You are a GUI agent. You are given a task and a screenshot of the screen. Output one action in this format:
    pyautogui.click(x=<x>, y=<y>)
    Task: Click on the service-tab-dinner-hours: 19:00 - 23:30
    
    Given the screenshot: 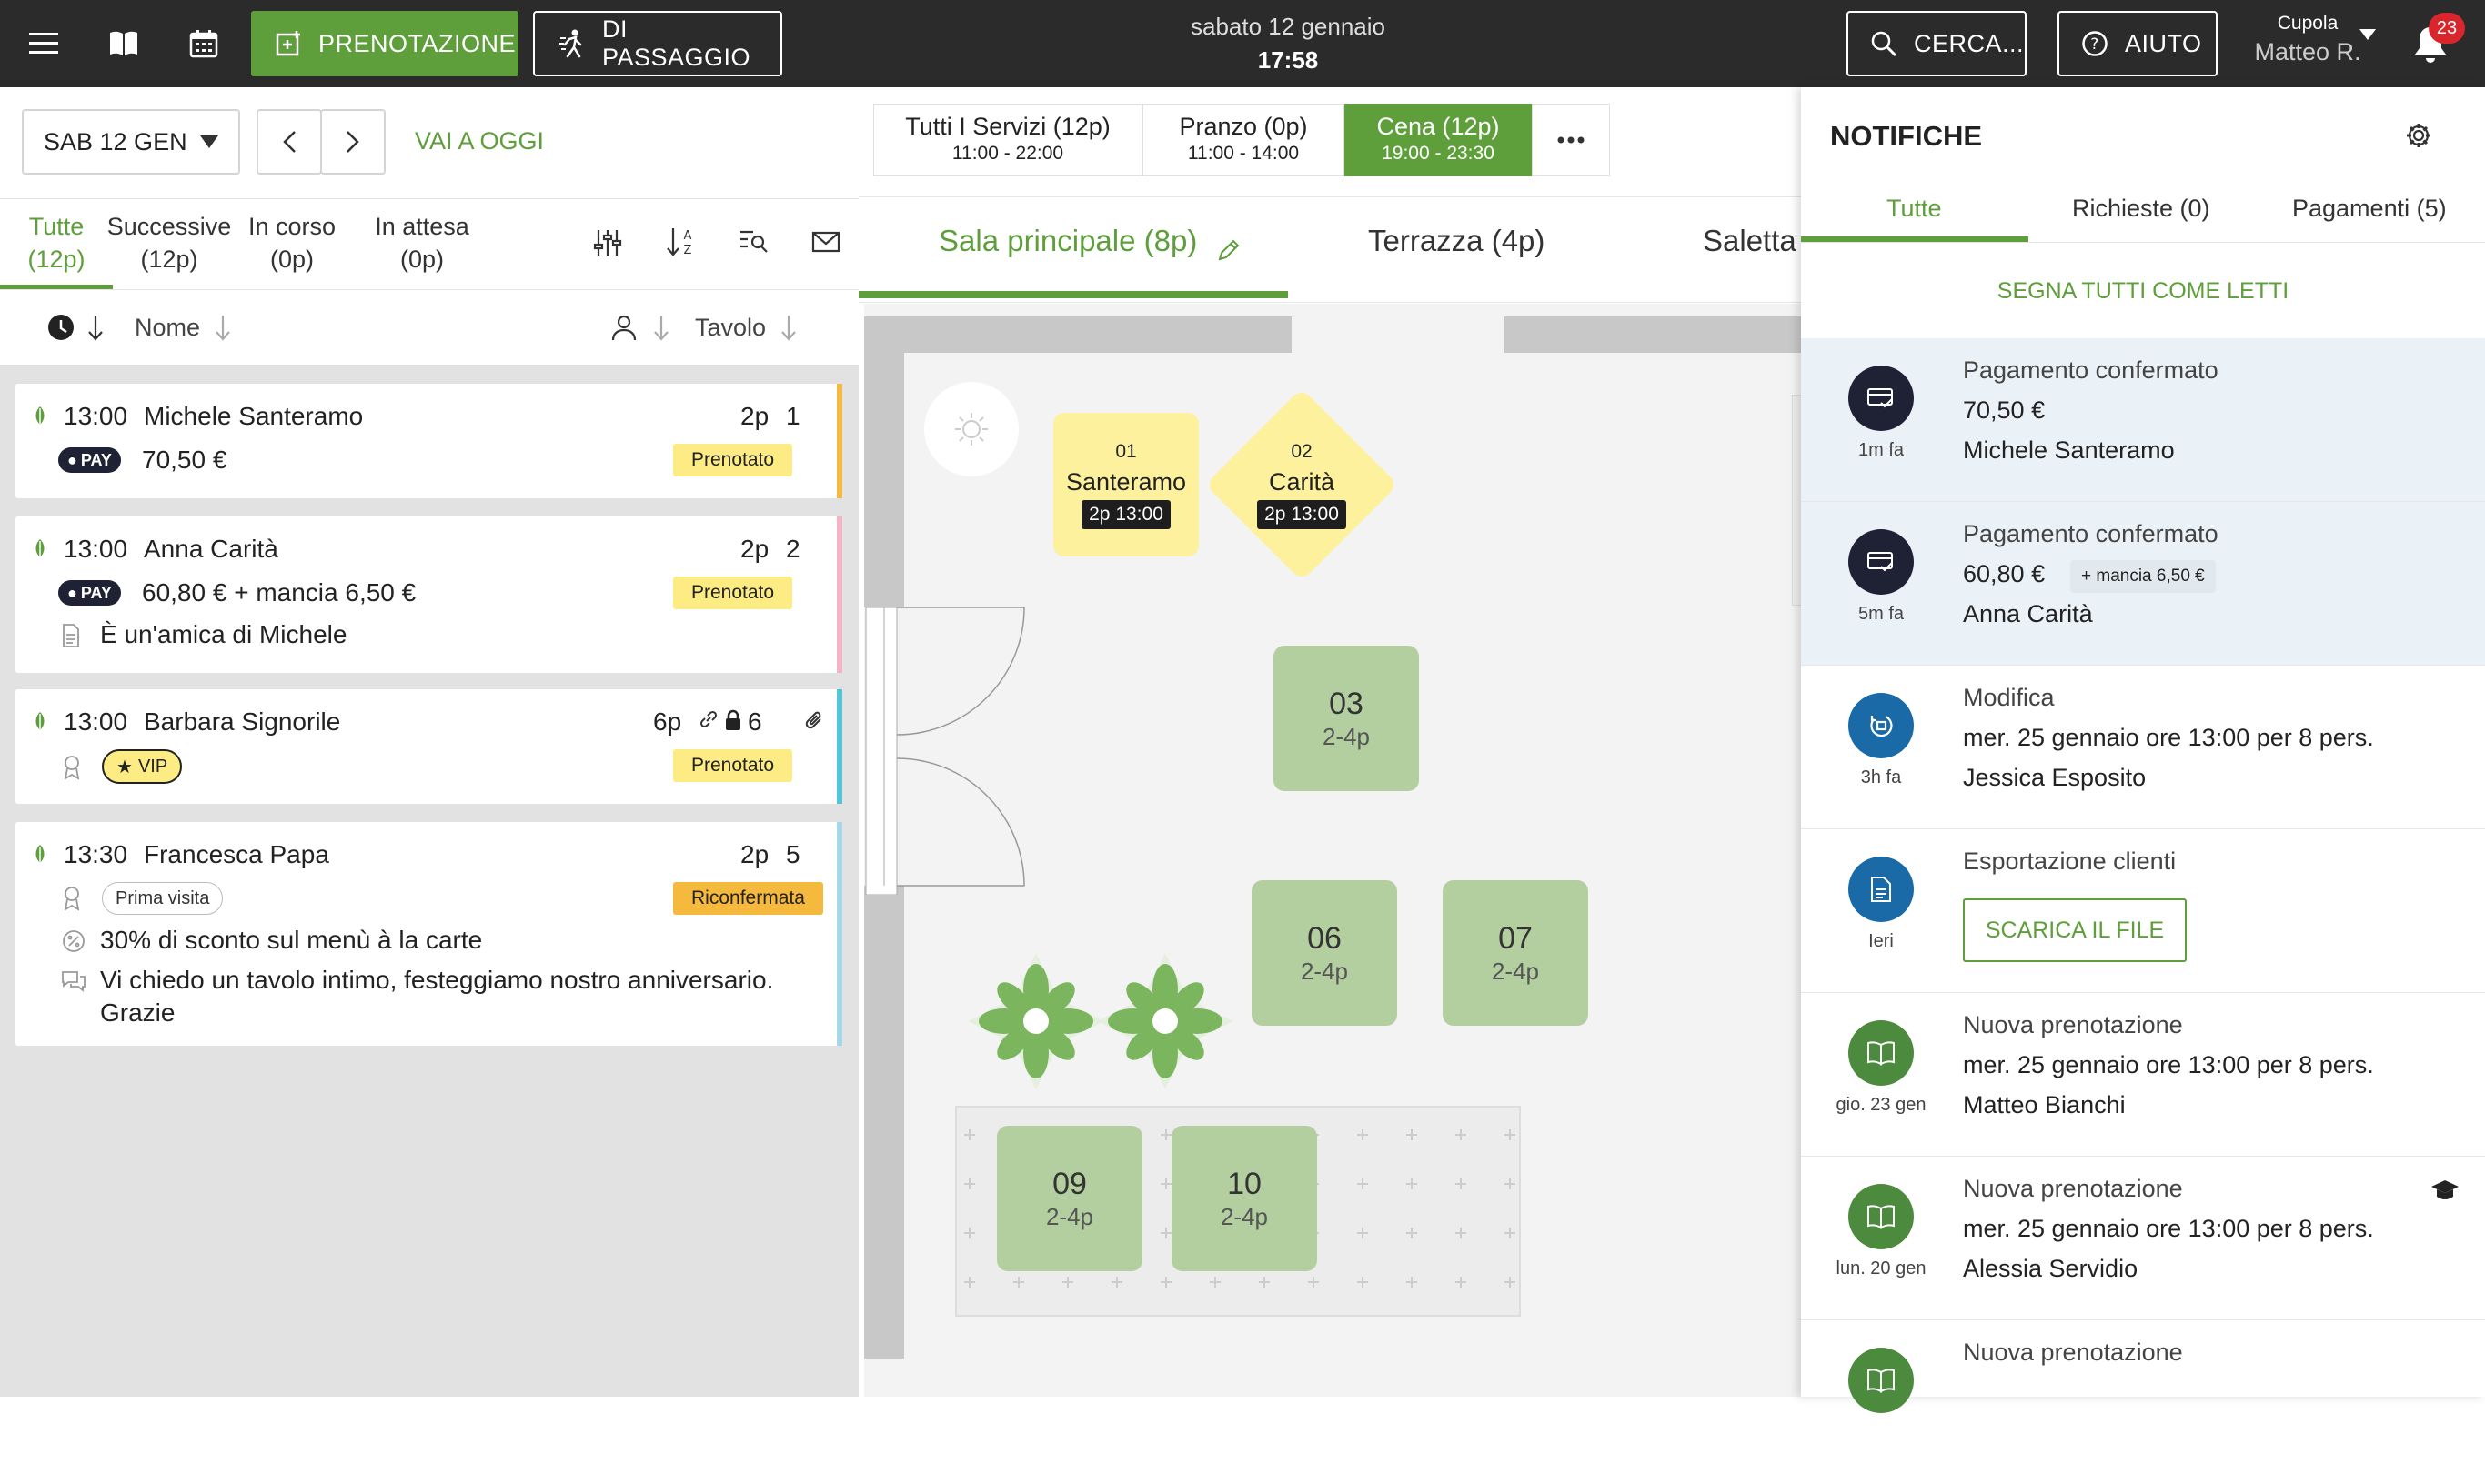 What is the action you would take?
    pyautogui.click(x=1438, y=153)
    